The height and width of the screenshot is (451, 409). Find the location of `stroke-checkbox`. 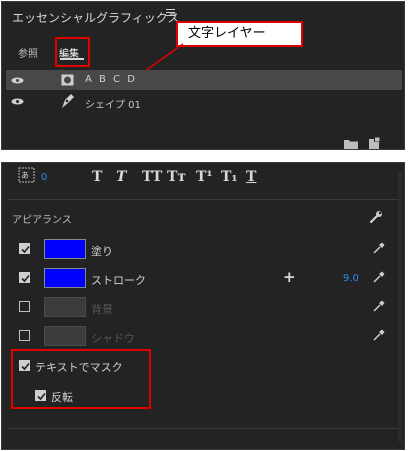

stroke-checkbox is located at coordinates (24, 277).